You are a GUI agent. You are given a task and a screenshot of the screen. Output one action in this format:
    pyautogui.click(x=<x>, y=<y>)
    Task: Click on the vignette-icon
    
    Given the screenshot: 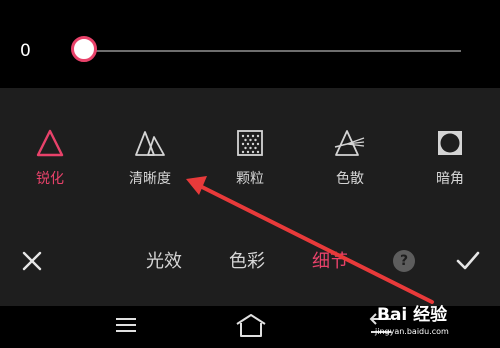 What is the action you would take?
    pyautogui.click(x=450, y=143)
    